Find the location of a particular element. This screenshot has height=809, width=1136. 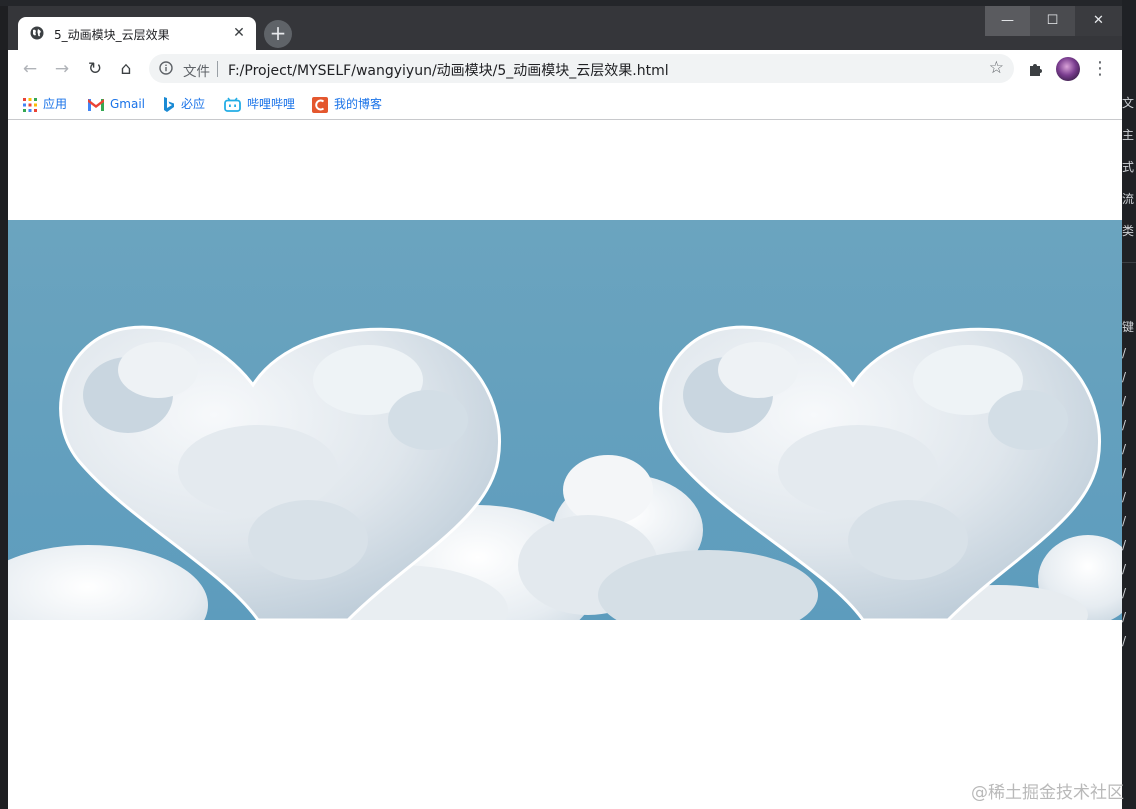

bookmark-apps: 应用 is located at coordinates (45, 104).